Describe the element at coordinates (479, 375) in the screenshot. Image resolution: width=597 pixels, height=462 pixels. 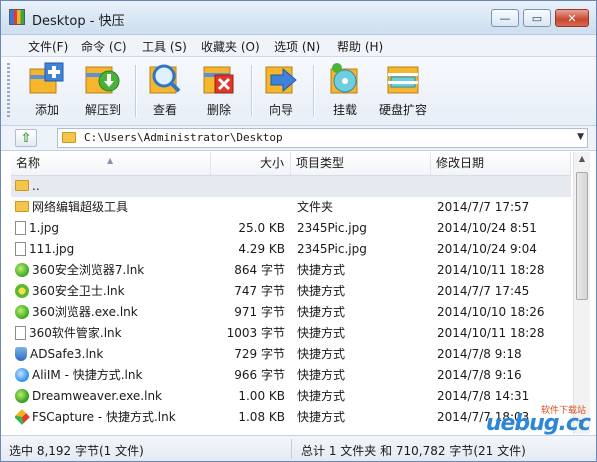
I see `file-date: 2014/7/8 9:16` at that location.